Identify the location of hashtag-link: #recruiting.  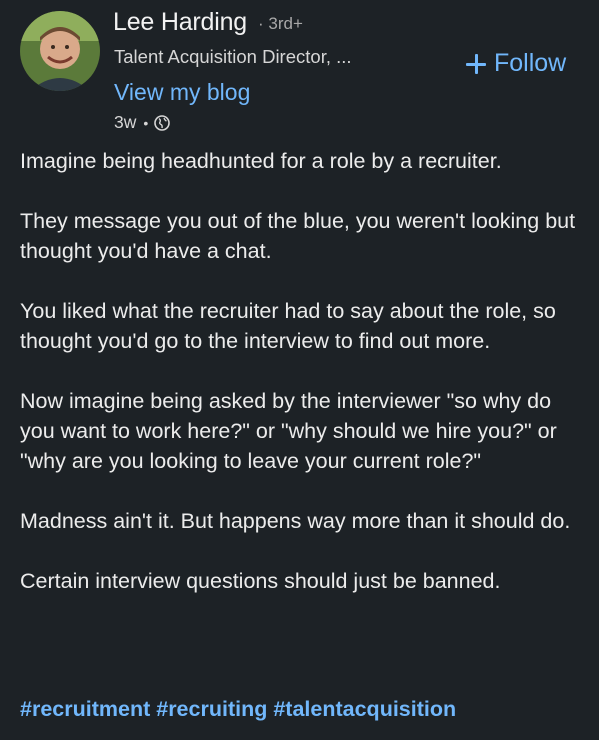
(211, 709).